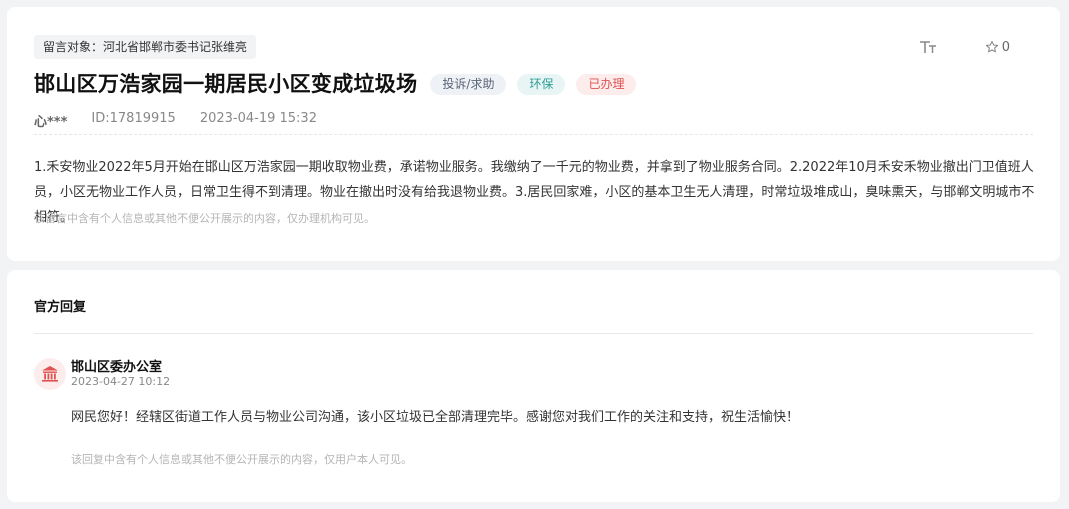  What do you see at coordinates (258, 118) in the screenshot?
I see `message-time: 2023-04-19 15:32` at bounding box center [258, 118].